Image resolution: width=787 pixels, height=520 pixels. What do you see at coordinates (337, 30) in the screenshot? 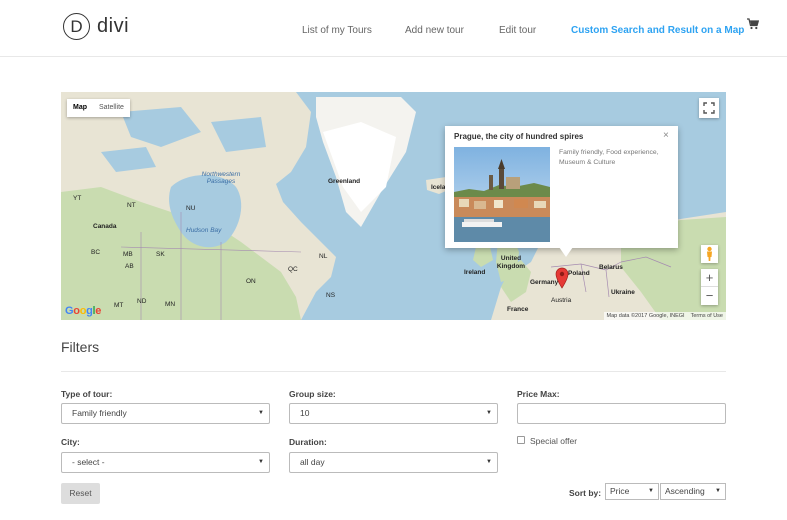
I see `nav-list-tours: List of my Tours` at bounding box center [337, 30].